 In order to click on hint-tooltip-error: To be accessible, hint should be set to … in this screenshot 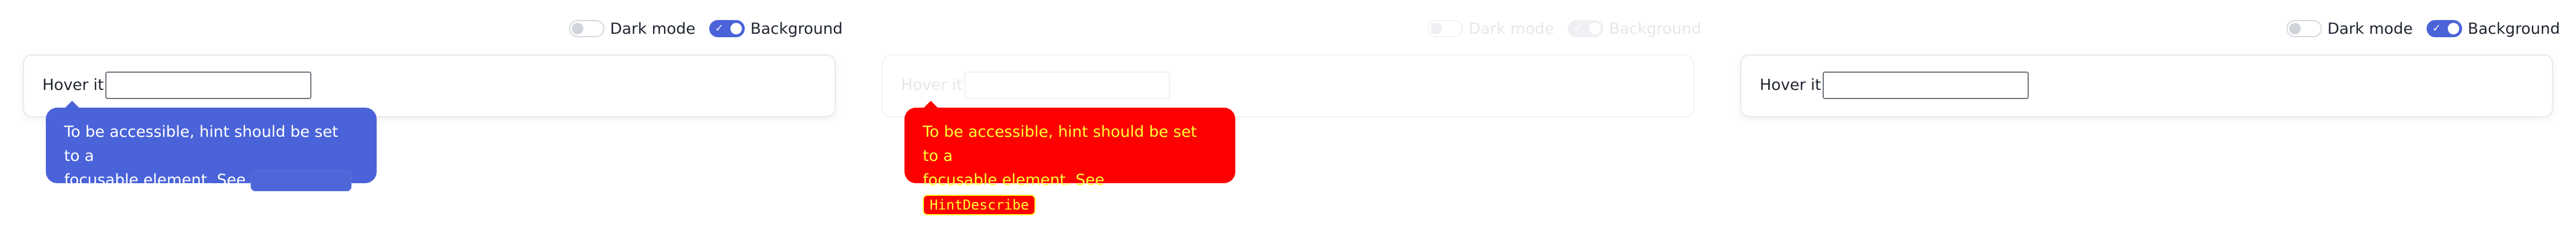, I will do `click(1069, 158)`.